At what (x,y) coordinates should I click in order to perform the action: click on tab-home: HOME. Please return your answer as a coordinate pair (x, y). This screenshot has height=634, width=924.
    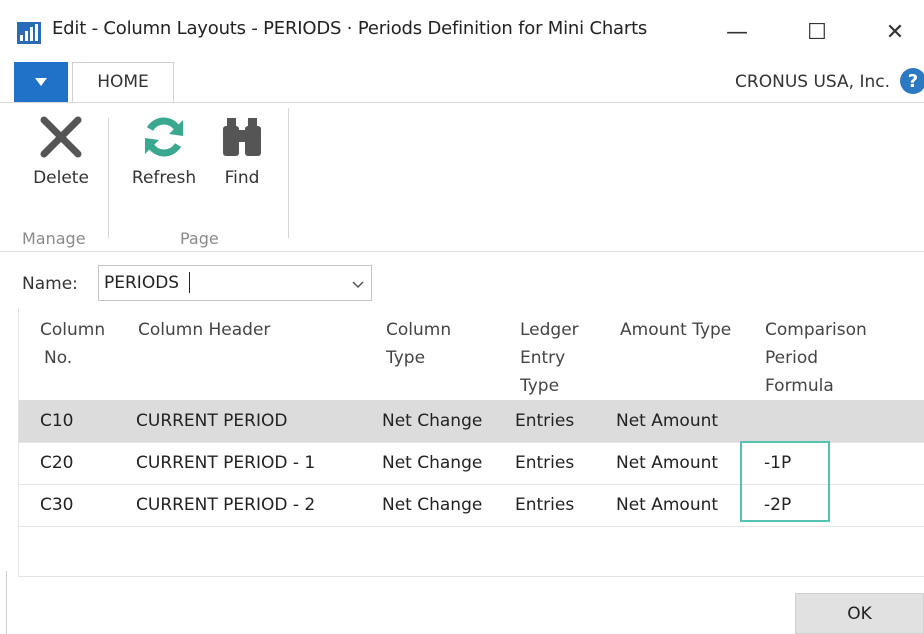
    Looking at the image, I should click on (123, 82).